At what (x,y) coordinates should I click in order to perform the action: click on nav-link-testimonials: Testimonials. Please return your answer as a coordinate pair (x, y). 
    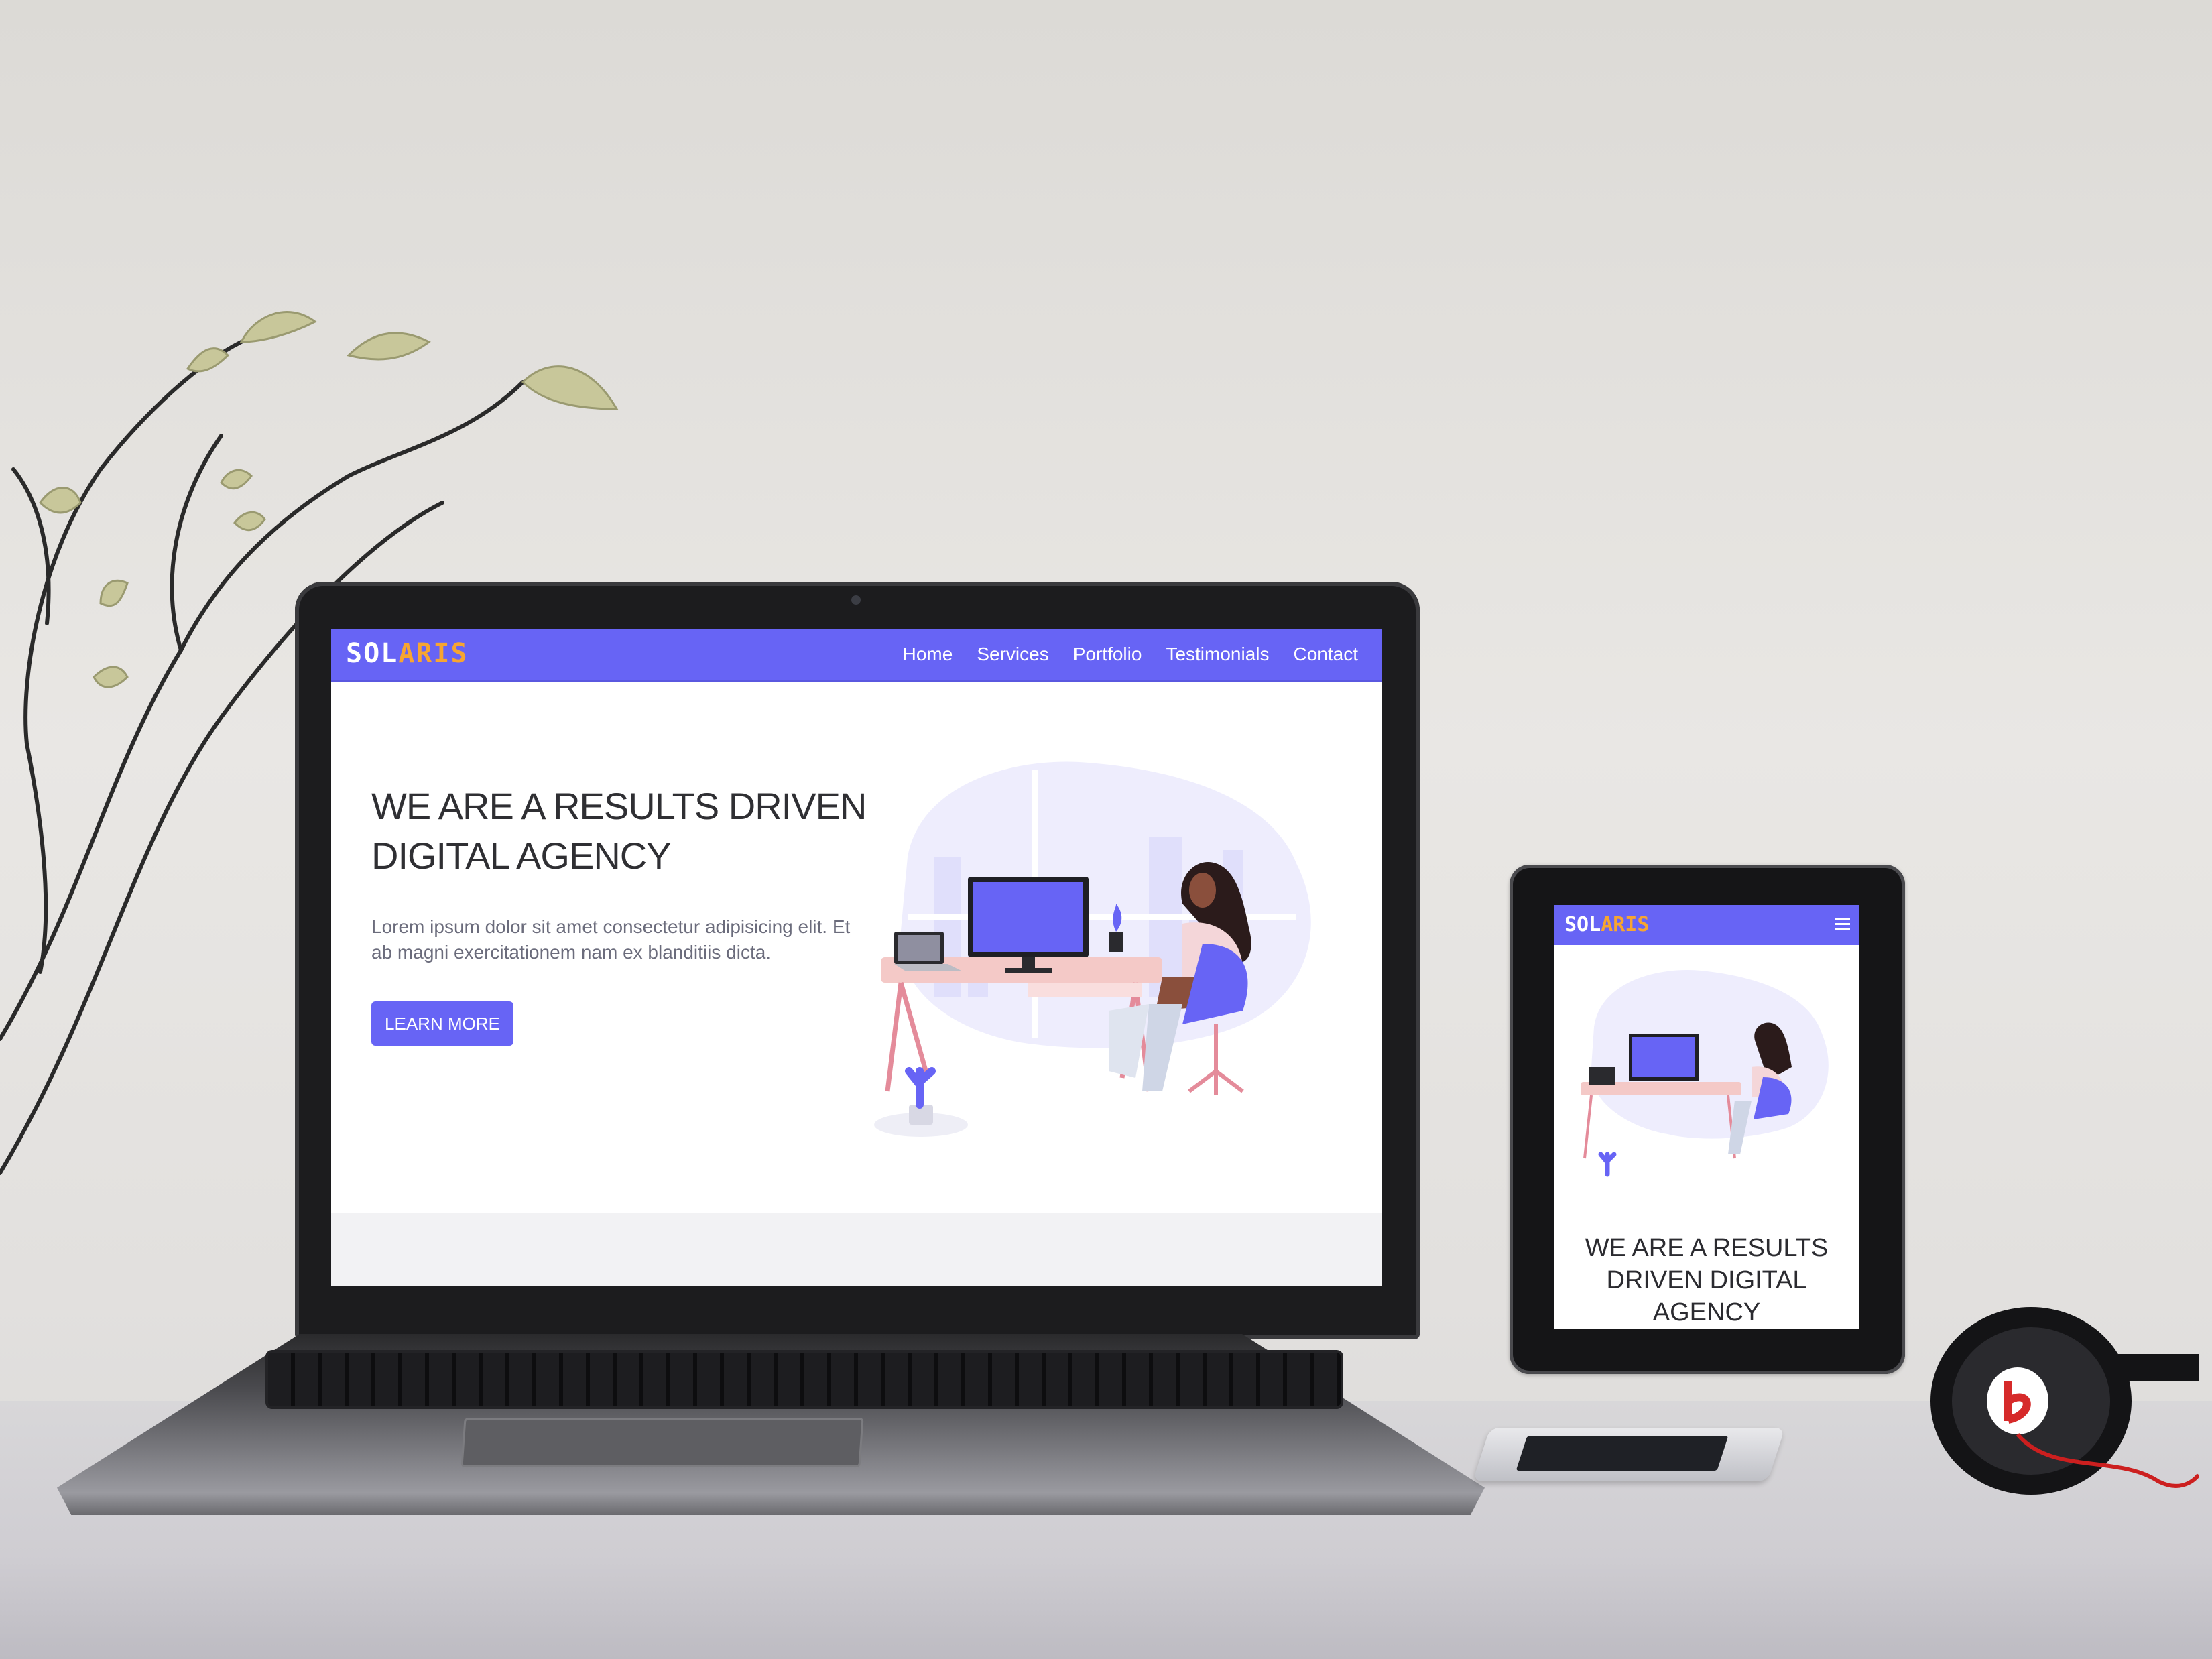
    Looking at the image, I should click on (1217, 654).